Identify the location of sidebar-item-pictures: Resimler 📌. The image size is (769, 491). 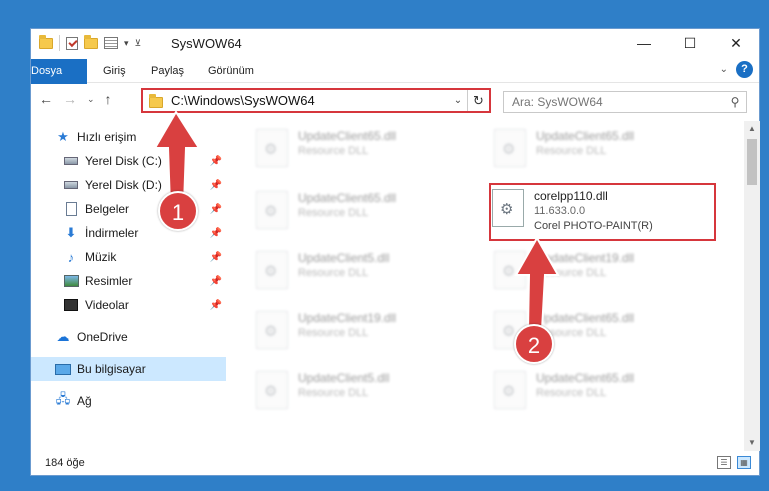
(128, 281).